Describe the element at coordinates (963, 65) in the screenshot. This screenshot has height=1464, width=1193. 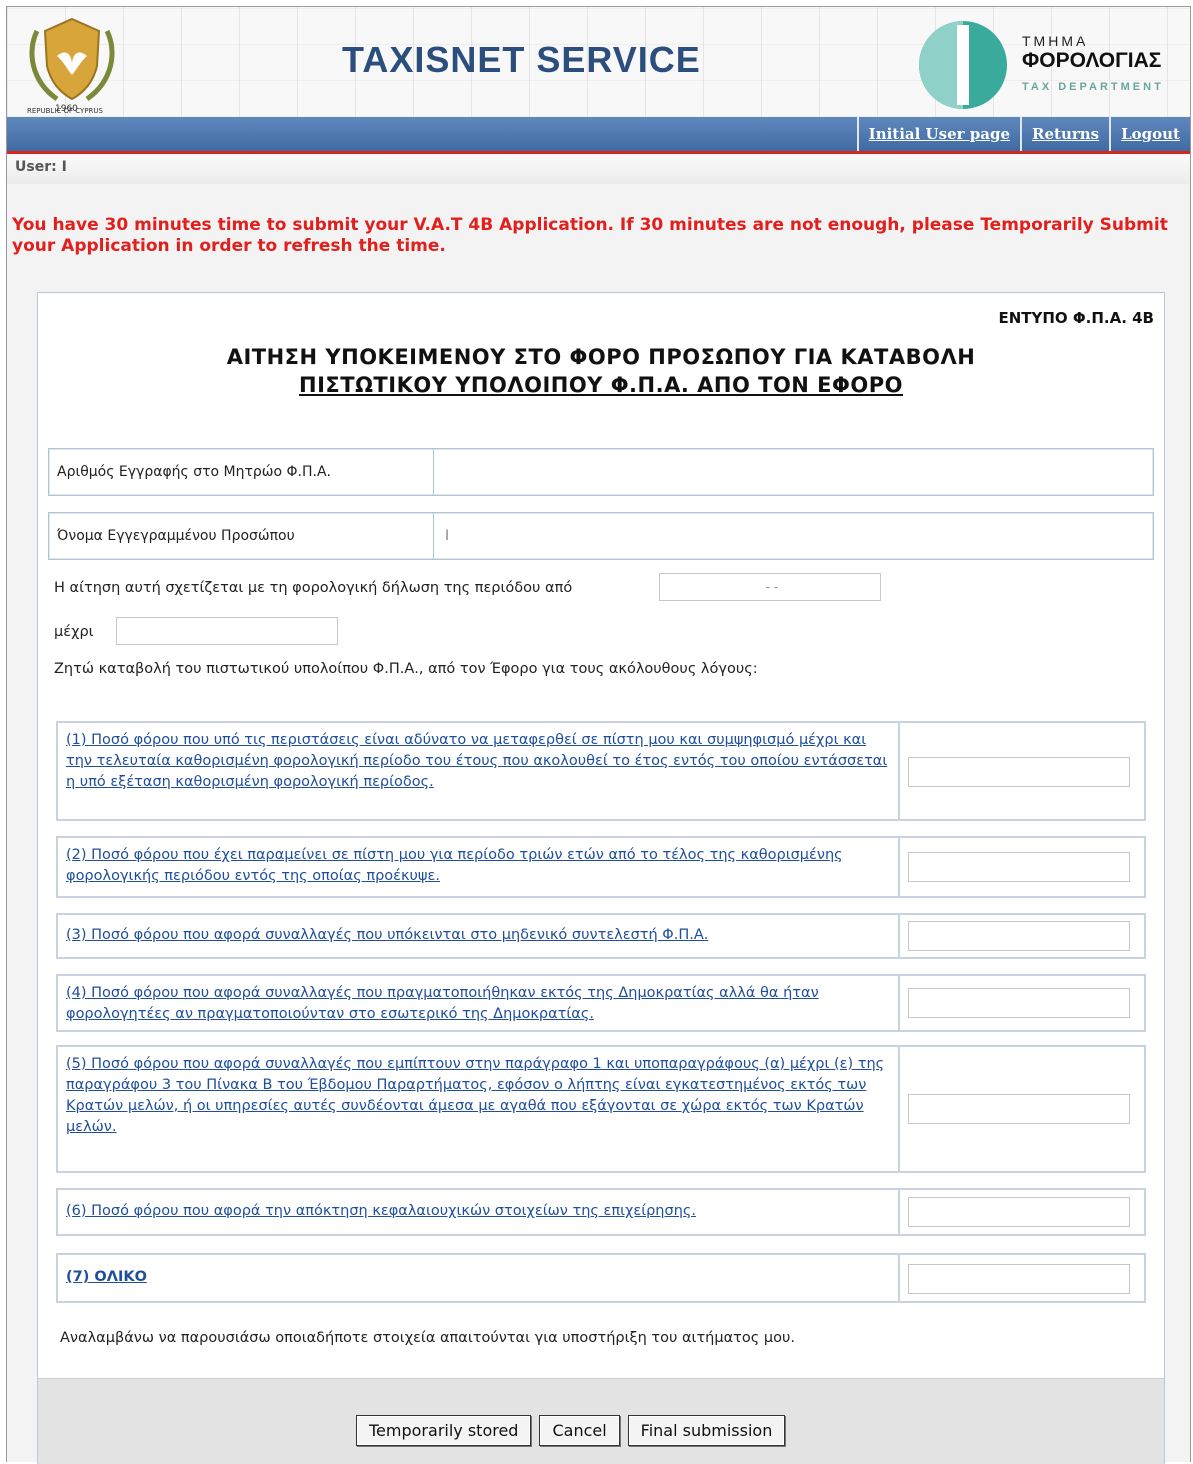
I see `tax-department-logo-icon` at that location.